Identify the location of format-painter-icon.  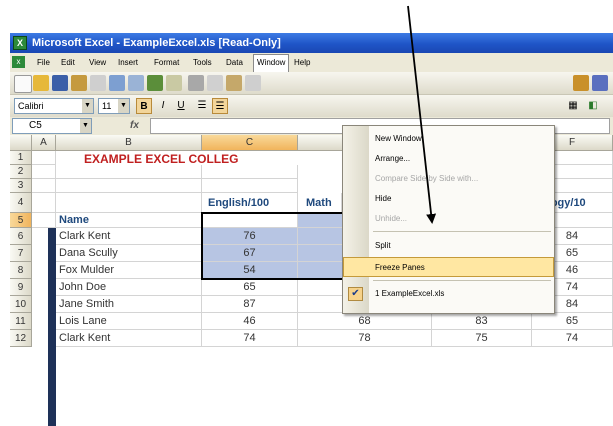
(253, 83).